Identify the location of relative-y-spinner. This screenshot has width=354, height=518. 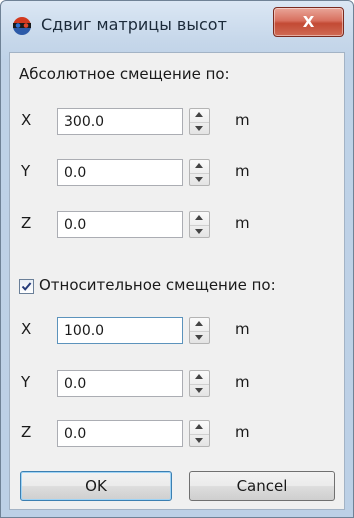
(199, 383).